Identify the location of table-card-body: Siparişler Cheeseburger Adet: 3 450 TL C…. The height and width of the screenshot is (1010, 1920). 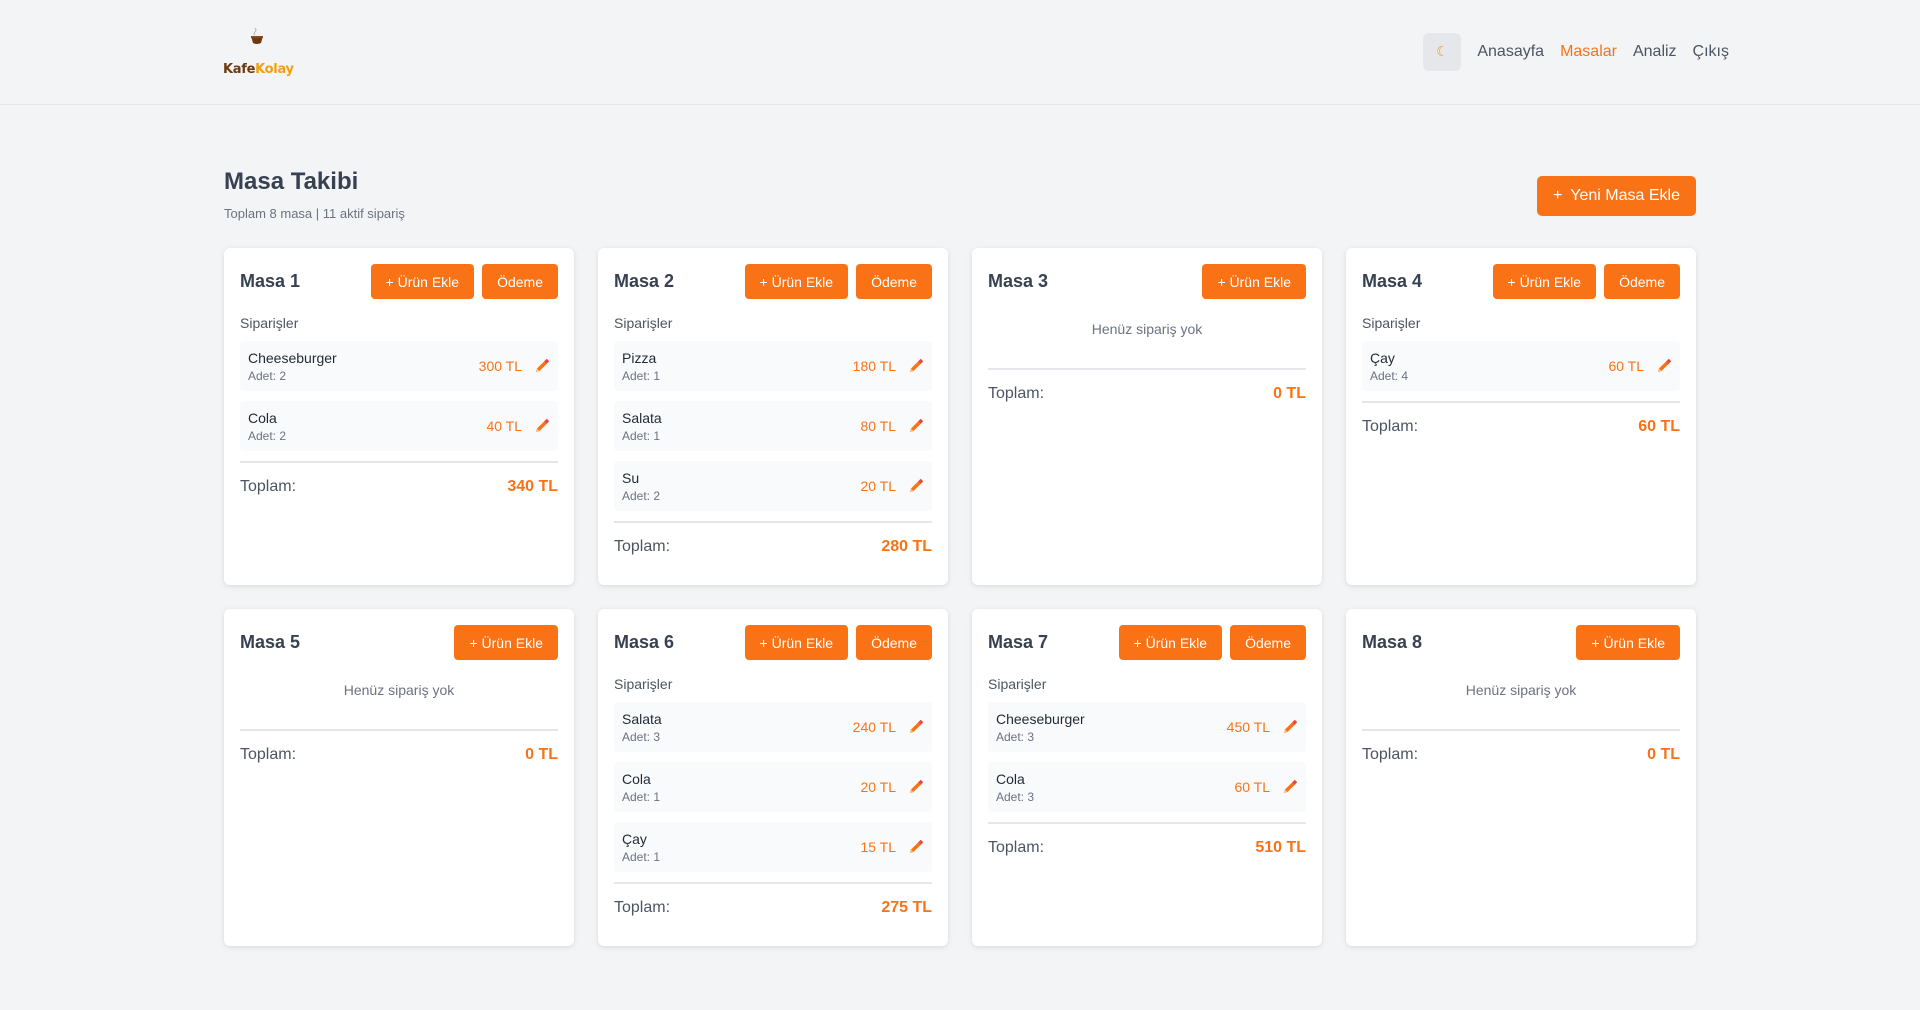
(1147, 744).